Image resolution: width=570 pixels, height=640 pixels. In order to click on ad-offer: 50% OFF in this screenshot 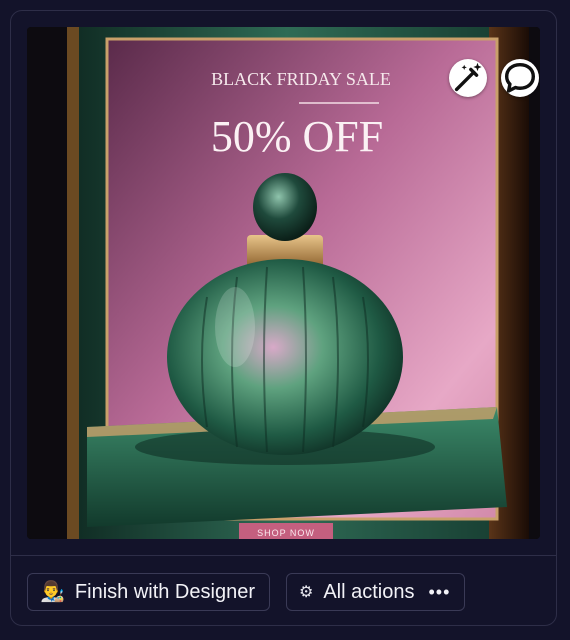, I will do `click(297, 136)`.